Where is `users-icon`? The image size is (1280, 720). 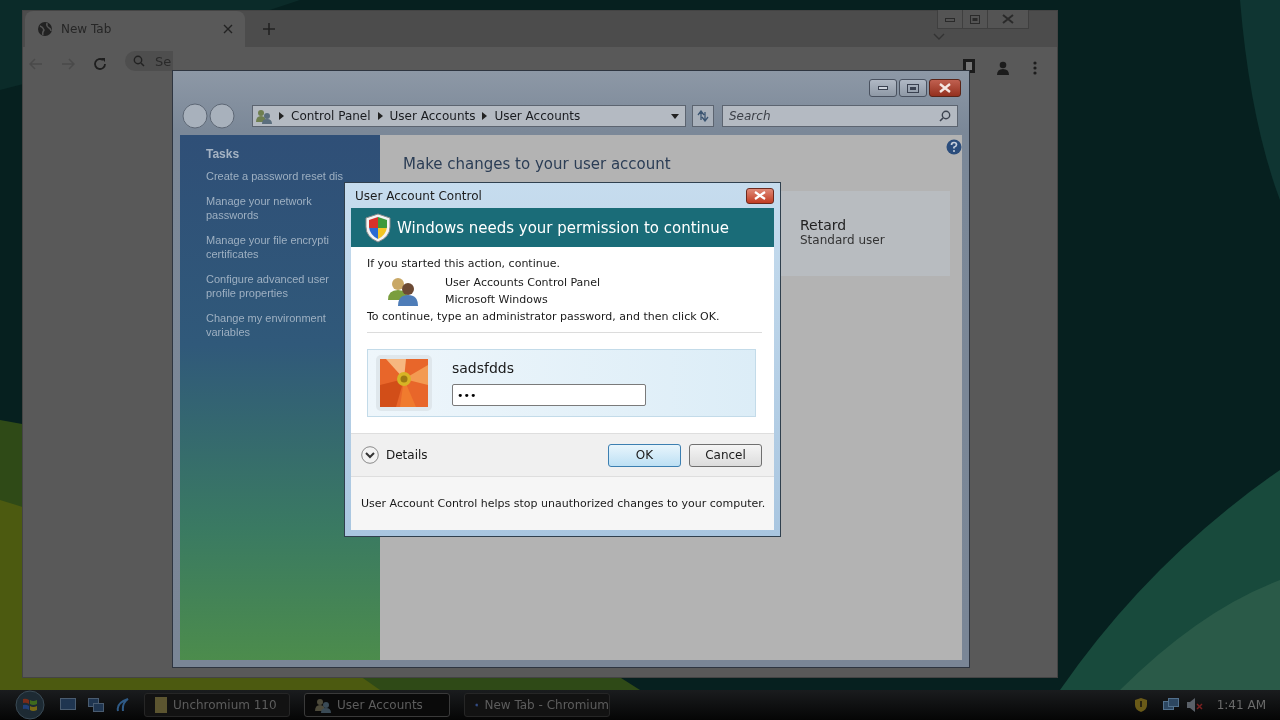 users-icon is located at coordinates (323, 705).